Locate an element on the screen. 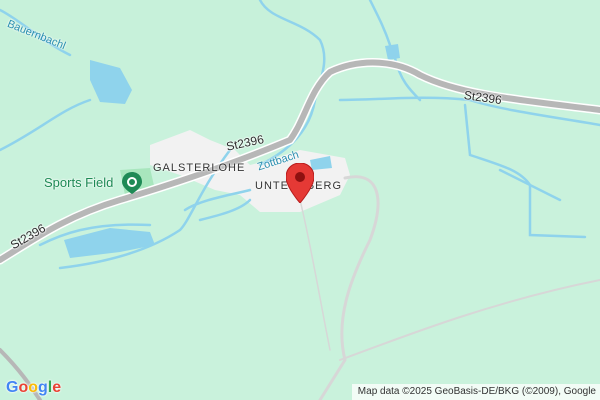 The image size is (600, 400). park-pin-icon is located at coordinates (132, 183).